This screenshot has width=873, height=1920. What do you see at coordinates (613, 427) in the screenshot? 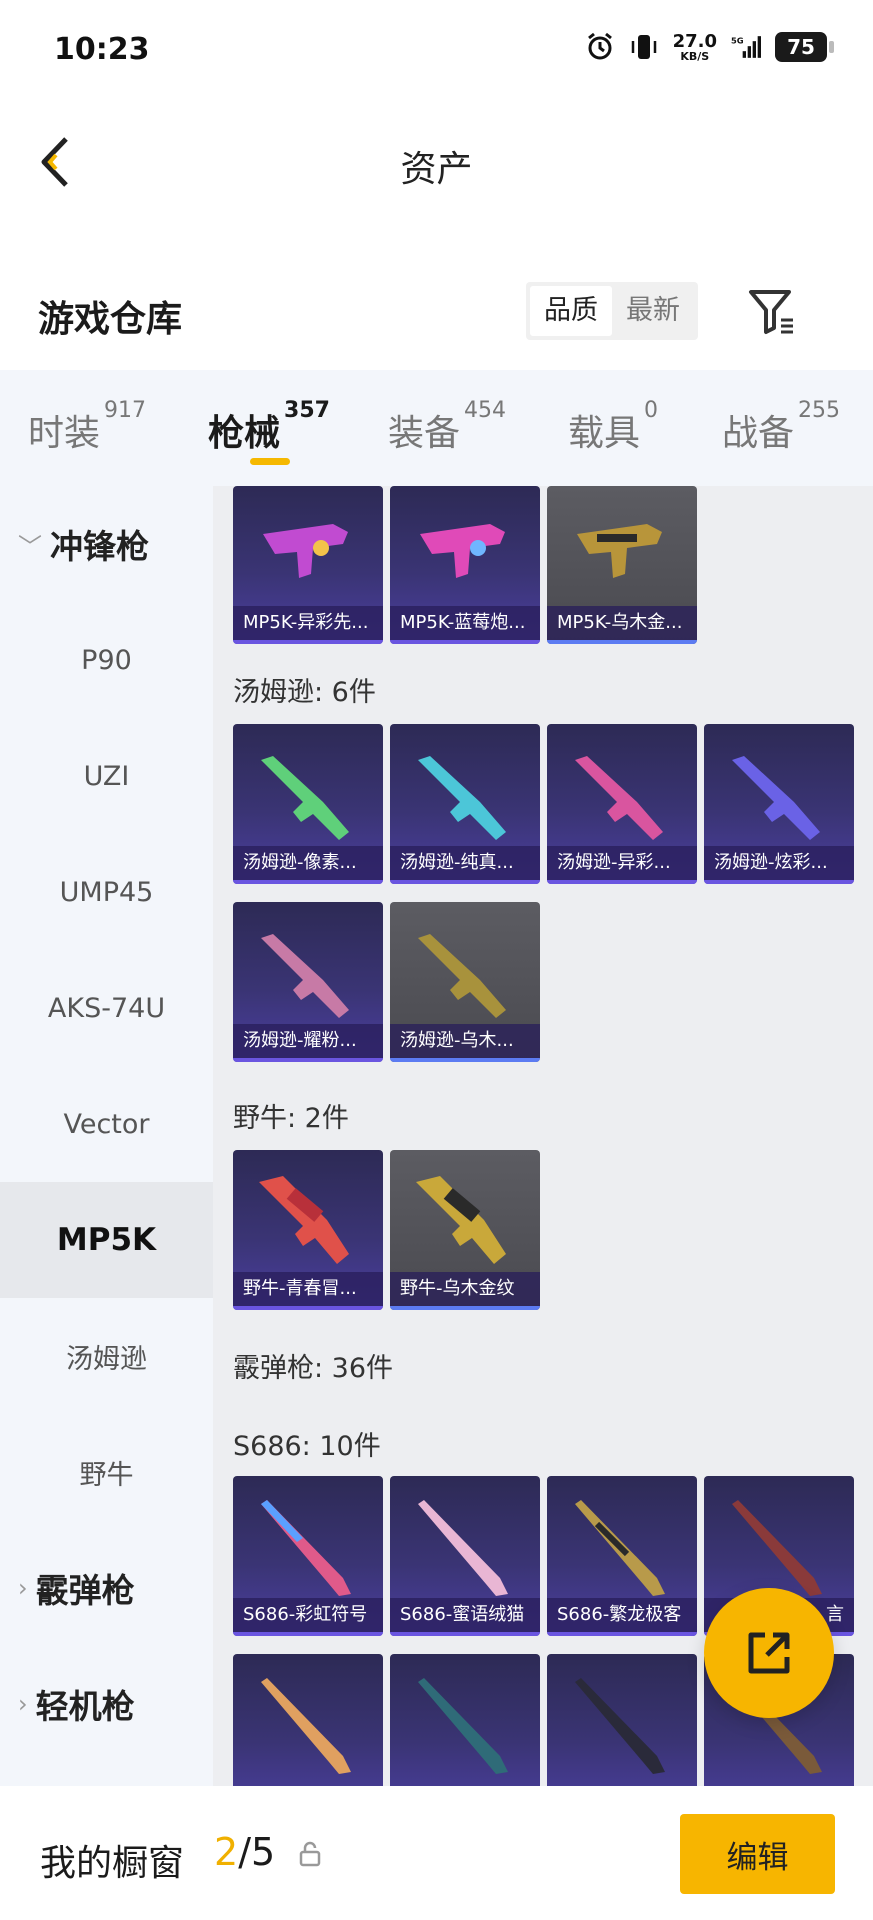
I see `tab-vehicles: 载具0` at bounding box center [613, 427].